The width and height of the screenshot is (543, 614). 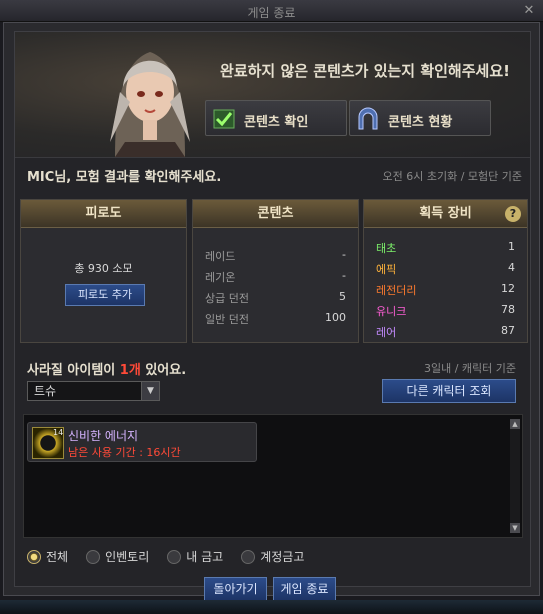 I want to click on scrollbar: ▲ ▼, so click(x=515, y=476).